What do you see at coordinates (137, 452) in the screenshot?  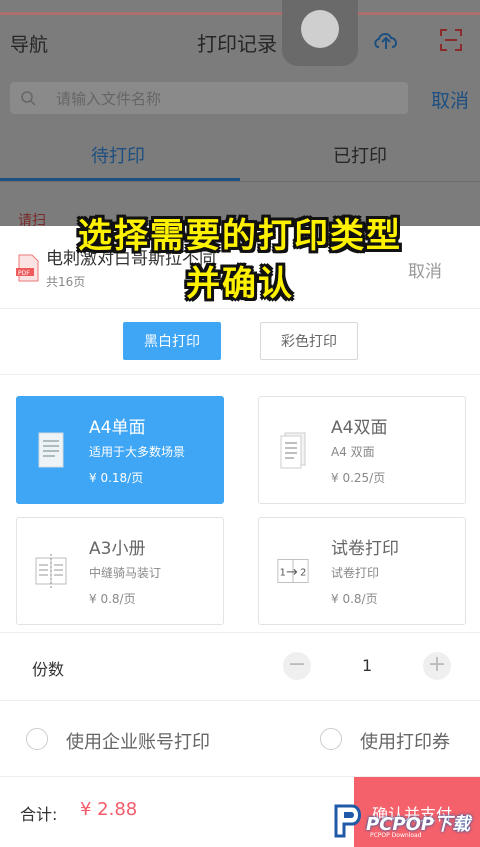 I see `card-desc: 适用于大多数场景` at bounding box center [137, 452].